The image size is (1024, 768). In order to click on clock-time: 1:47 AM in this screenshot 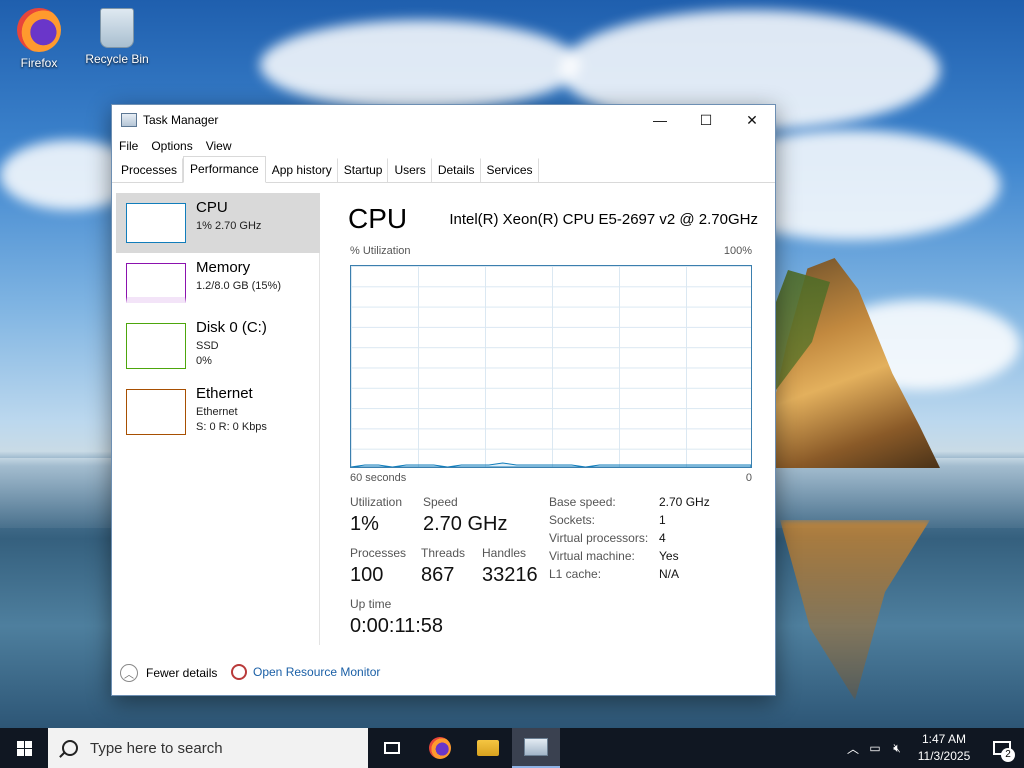, I will do `click(944, 739)`.